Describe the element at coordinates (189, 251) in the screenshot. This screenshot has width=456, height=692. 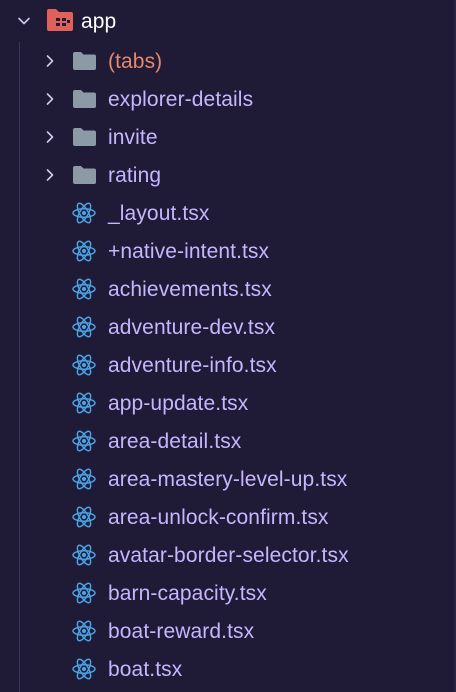
I see `tree-item-label: +native-intent.tsx` at that location.